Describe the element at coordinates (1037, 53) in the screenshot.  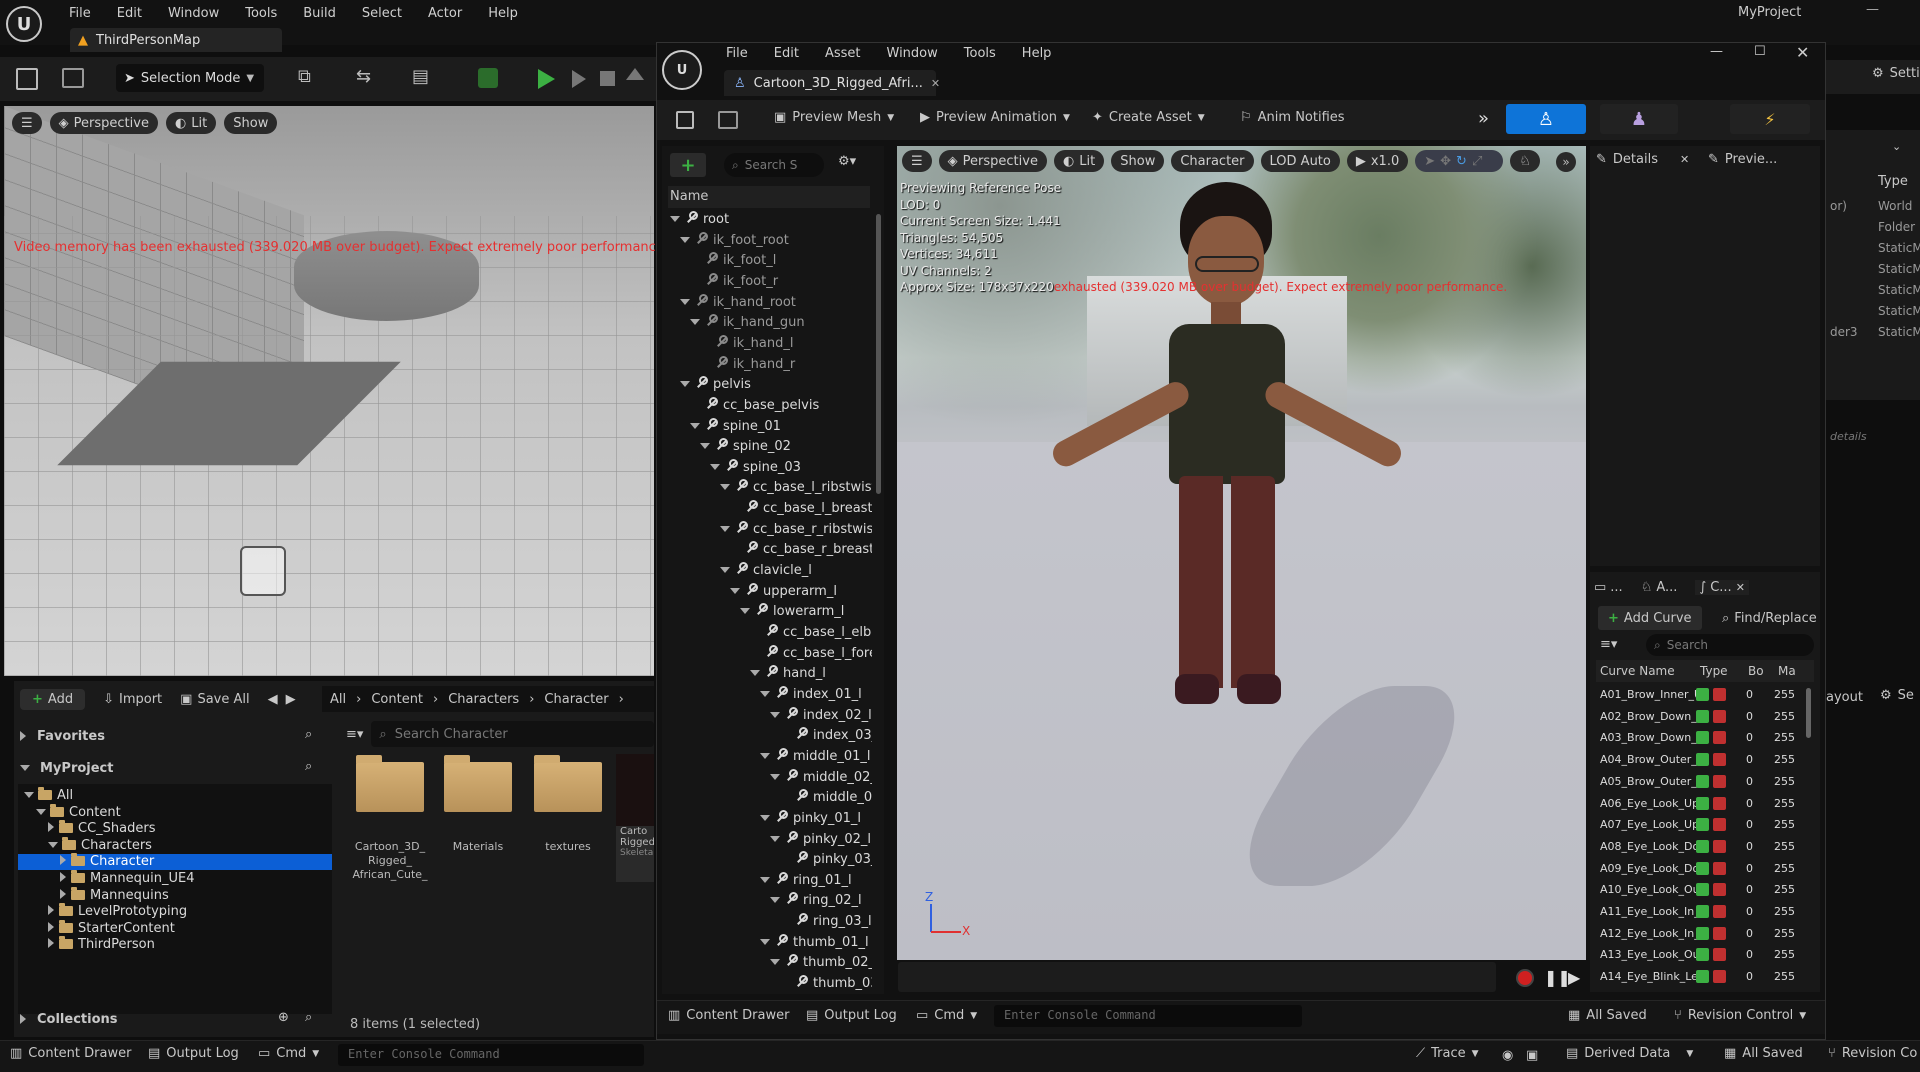
I see `ae-menu-help: Help` at that location.